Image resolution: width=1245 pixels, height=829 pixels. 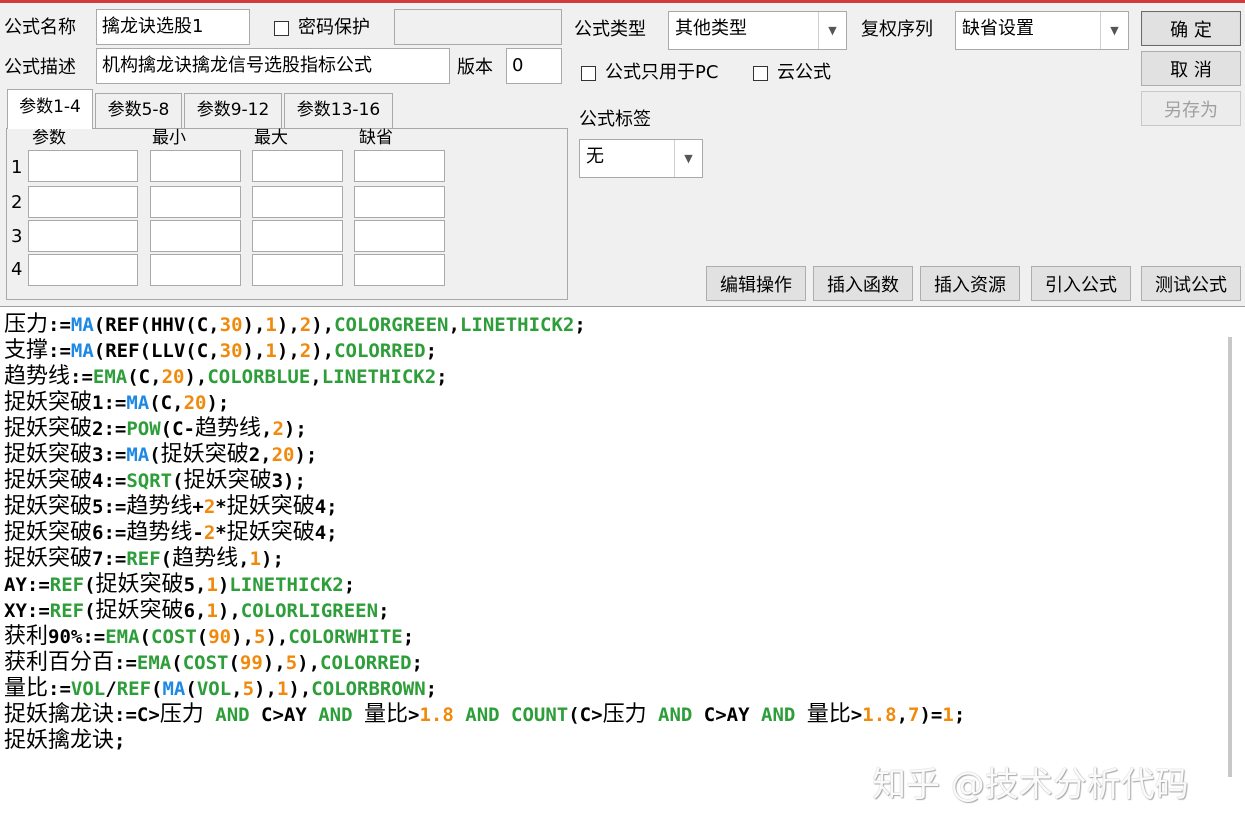 I want to click on pc-only-checkbox: 公式只用于PC, so click(x=649, y=73).